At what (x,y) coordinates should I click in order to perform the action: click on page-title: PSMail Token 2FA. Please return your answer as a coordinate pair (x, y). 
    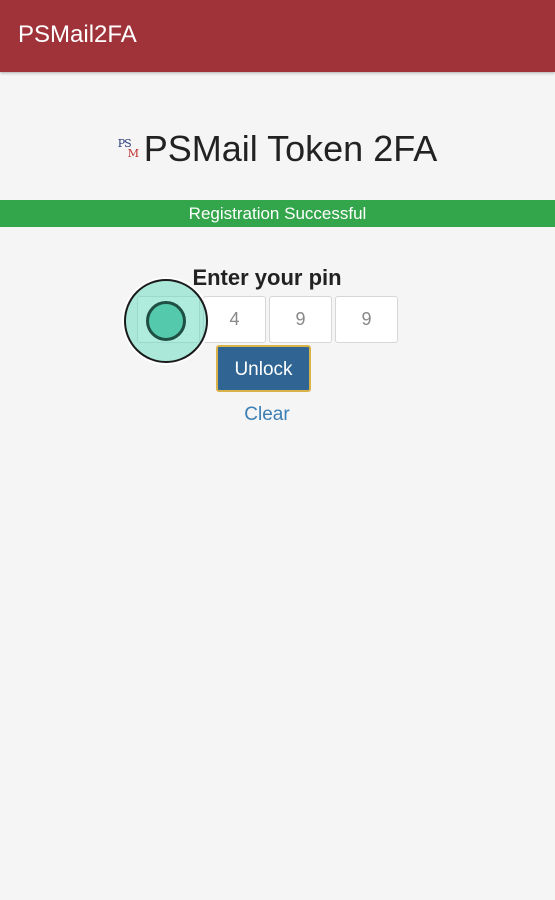
    Looking at the image, I should click on (290, 148).